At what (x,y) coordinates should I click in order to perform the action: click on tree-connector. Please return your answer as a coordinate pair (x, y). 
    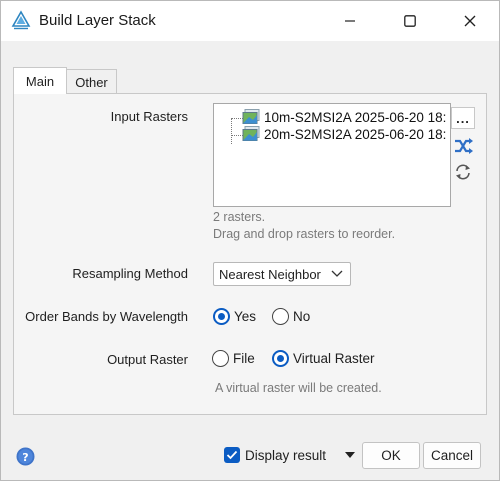
    Looking at the image, I should click on (231, 131).